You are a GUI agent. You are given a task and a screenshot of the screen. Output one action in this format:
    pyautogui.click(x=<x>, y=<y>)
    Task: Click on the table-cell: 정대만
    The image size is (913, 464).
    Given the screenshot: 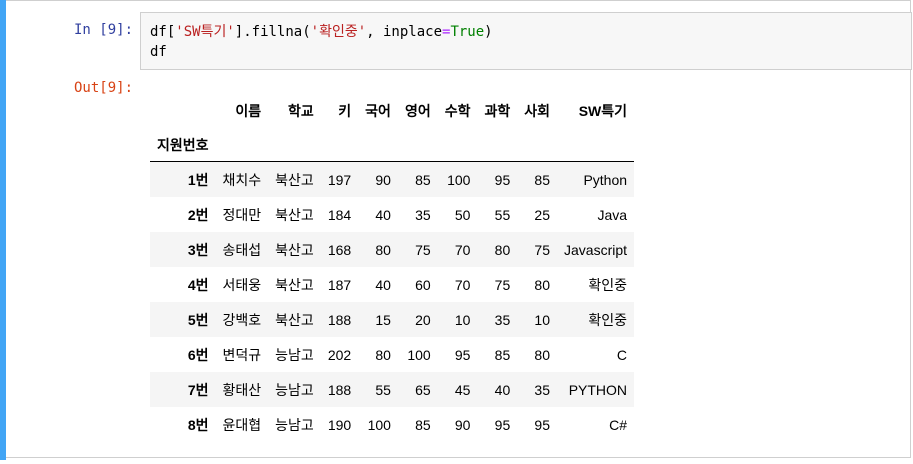 What is the action you would take?
    pyautogui.click(x=242, y=214)
    